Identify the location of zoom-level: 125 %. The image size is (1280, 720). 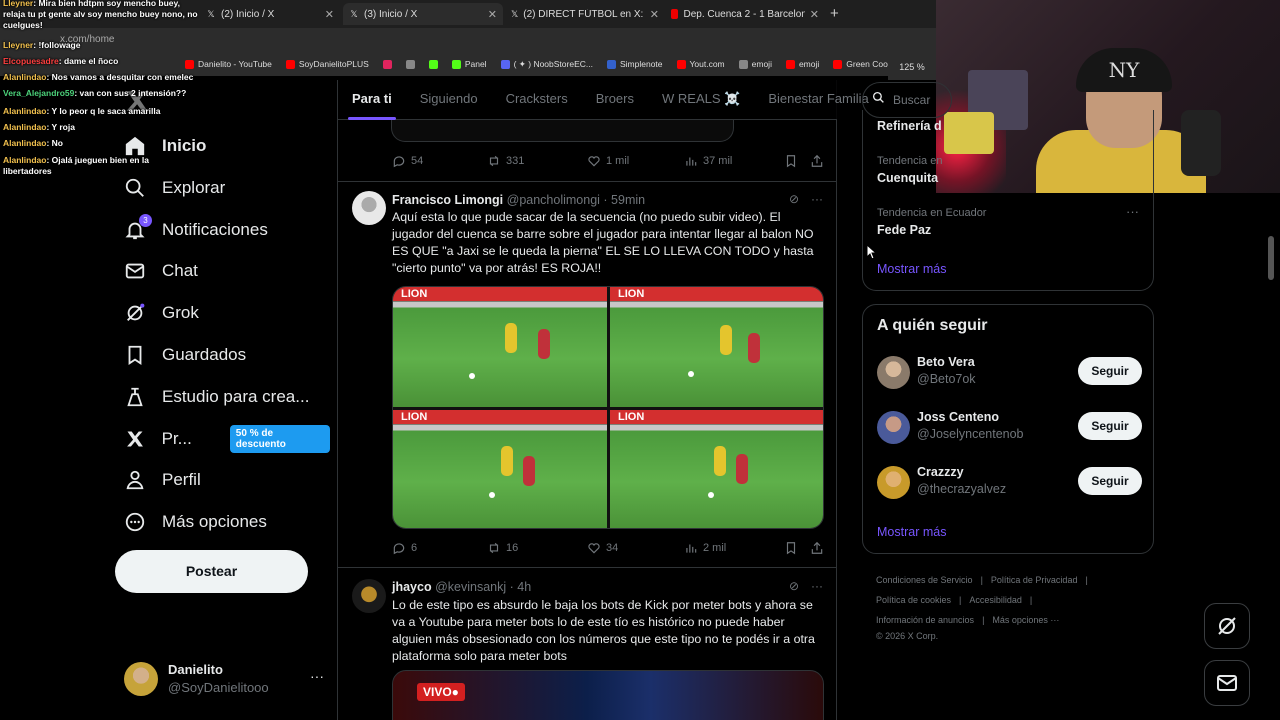
(912, 66).